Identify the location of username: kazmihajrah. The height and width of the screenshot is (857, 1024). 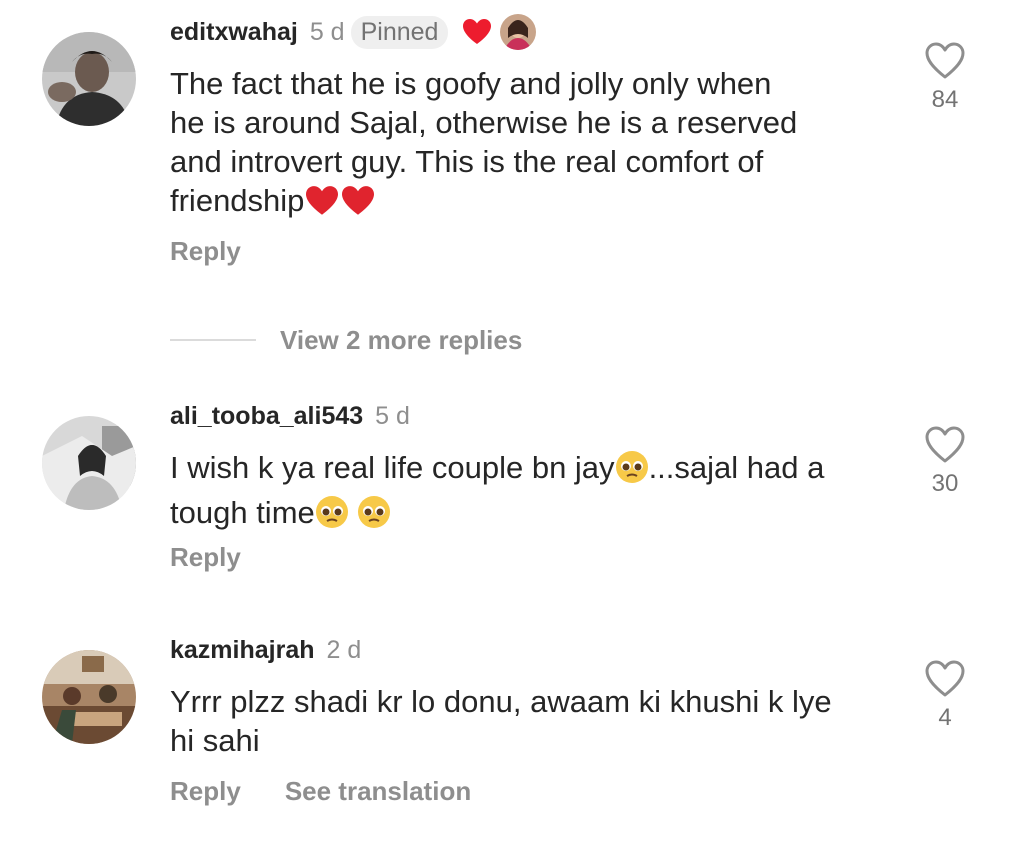
(242, 650).